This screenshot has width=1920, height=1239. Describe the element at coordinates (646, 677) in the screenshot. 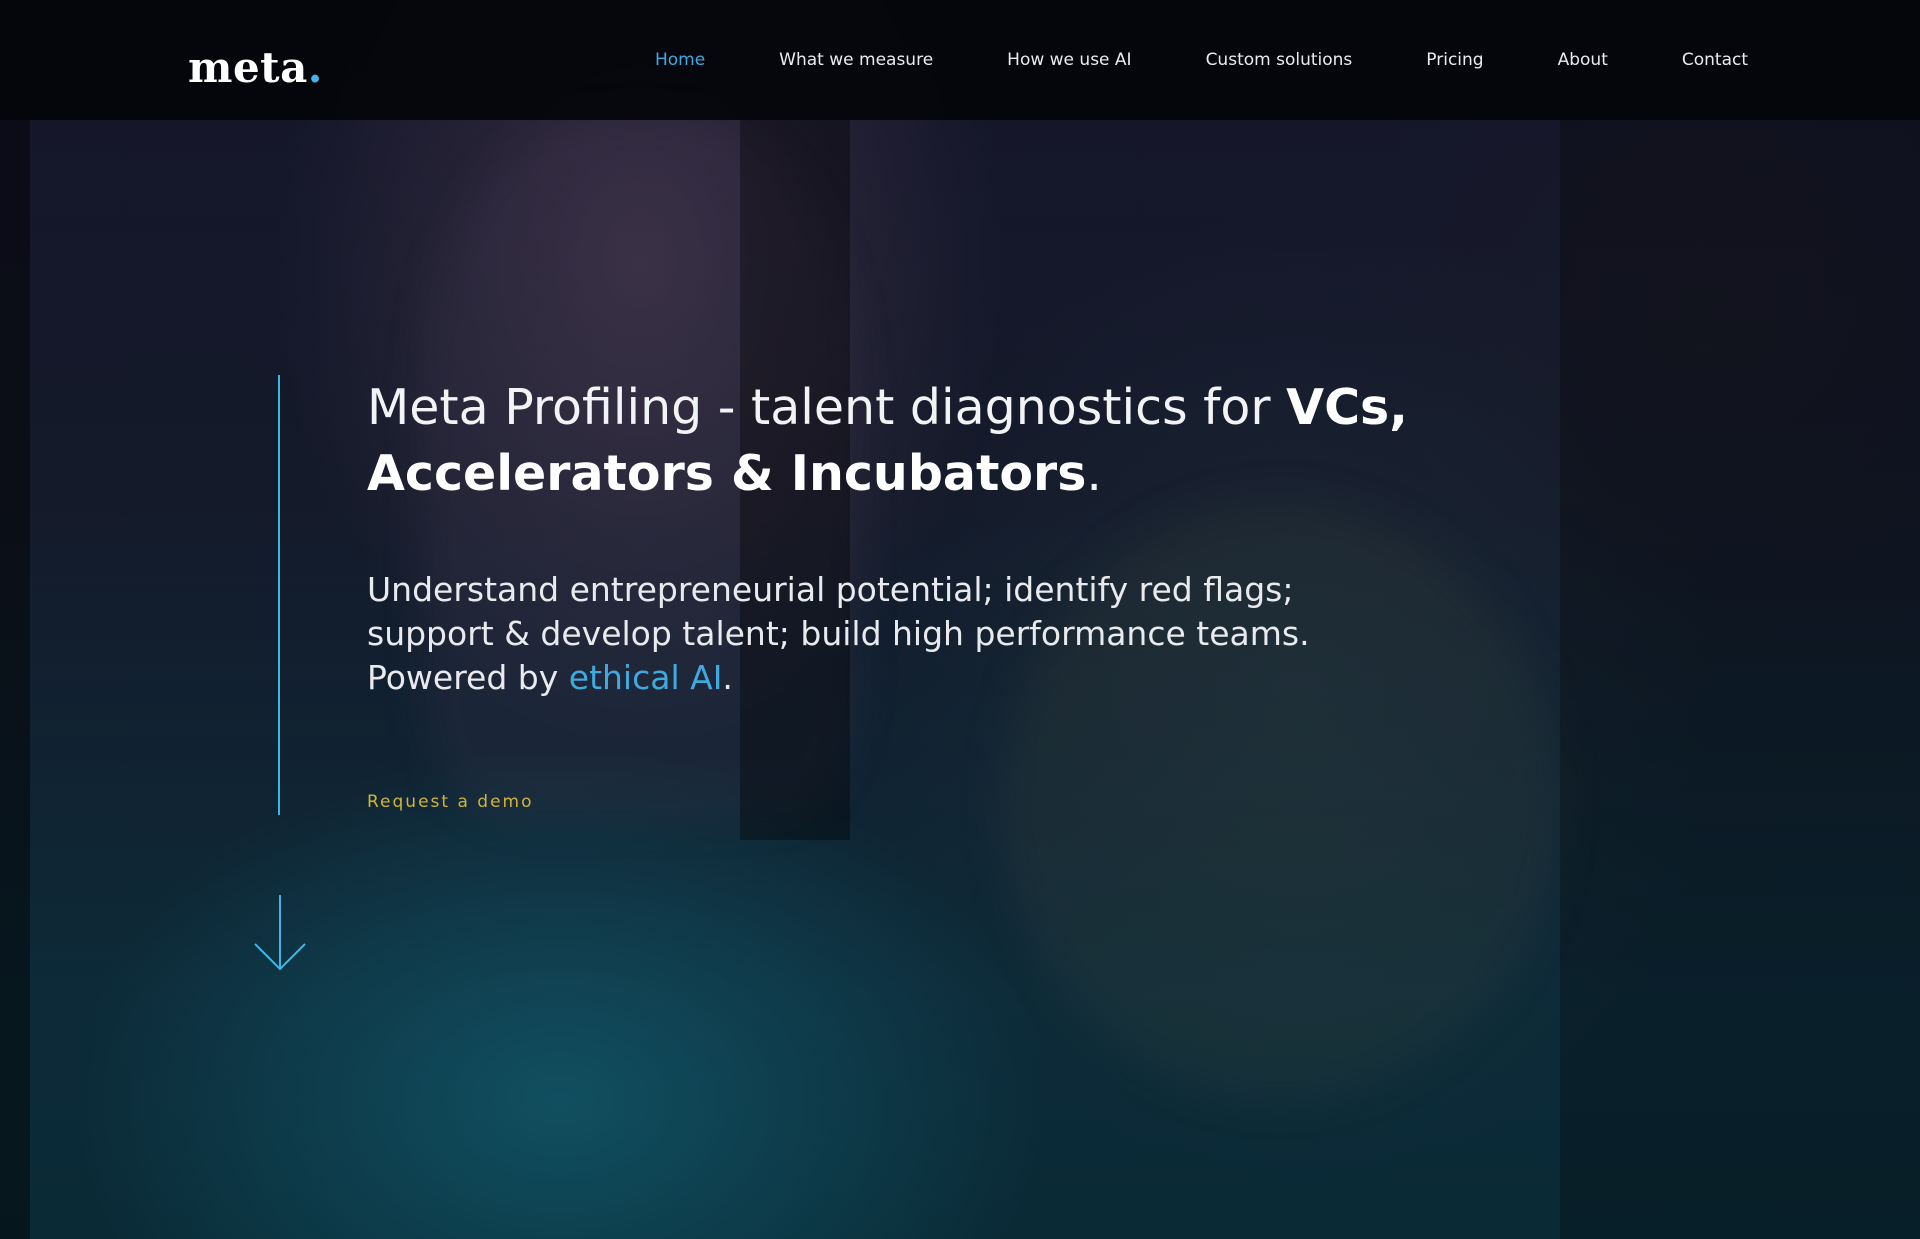

I see `ethical-ai-link: ethical AI` at that location.